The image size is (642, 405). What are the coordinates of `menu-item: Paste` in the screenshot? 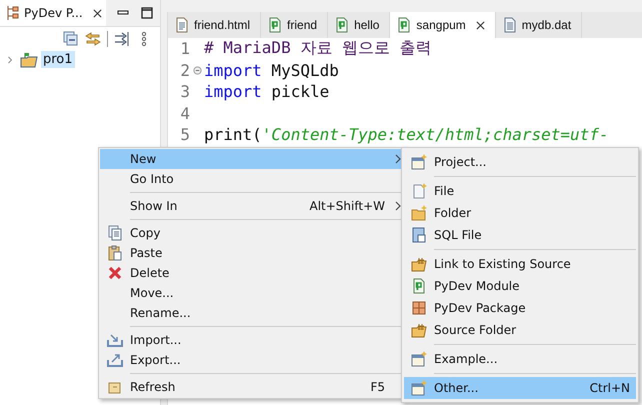 It's located at (252, 253).